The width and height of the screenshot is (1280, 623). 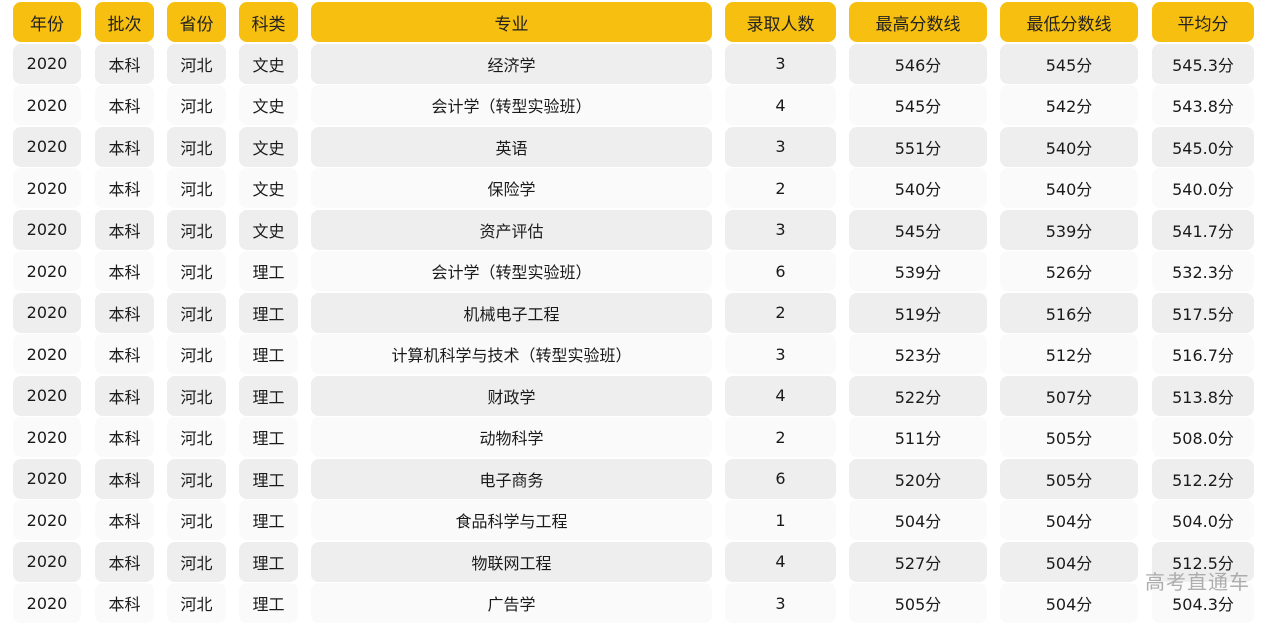 I want to click on table-row: 2020 本科 河北 理工 食品科学与工程 1 504分 504分 504.0分, so click(x=640, y=519).